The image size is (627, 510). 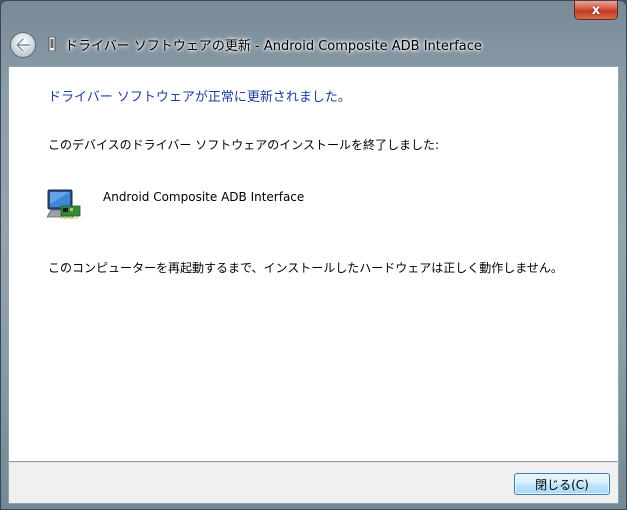 I want to click on close-icon: x, so click(x=596, y=10).